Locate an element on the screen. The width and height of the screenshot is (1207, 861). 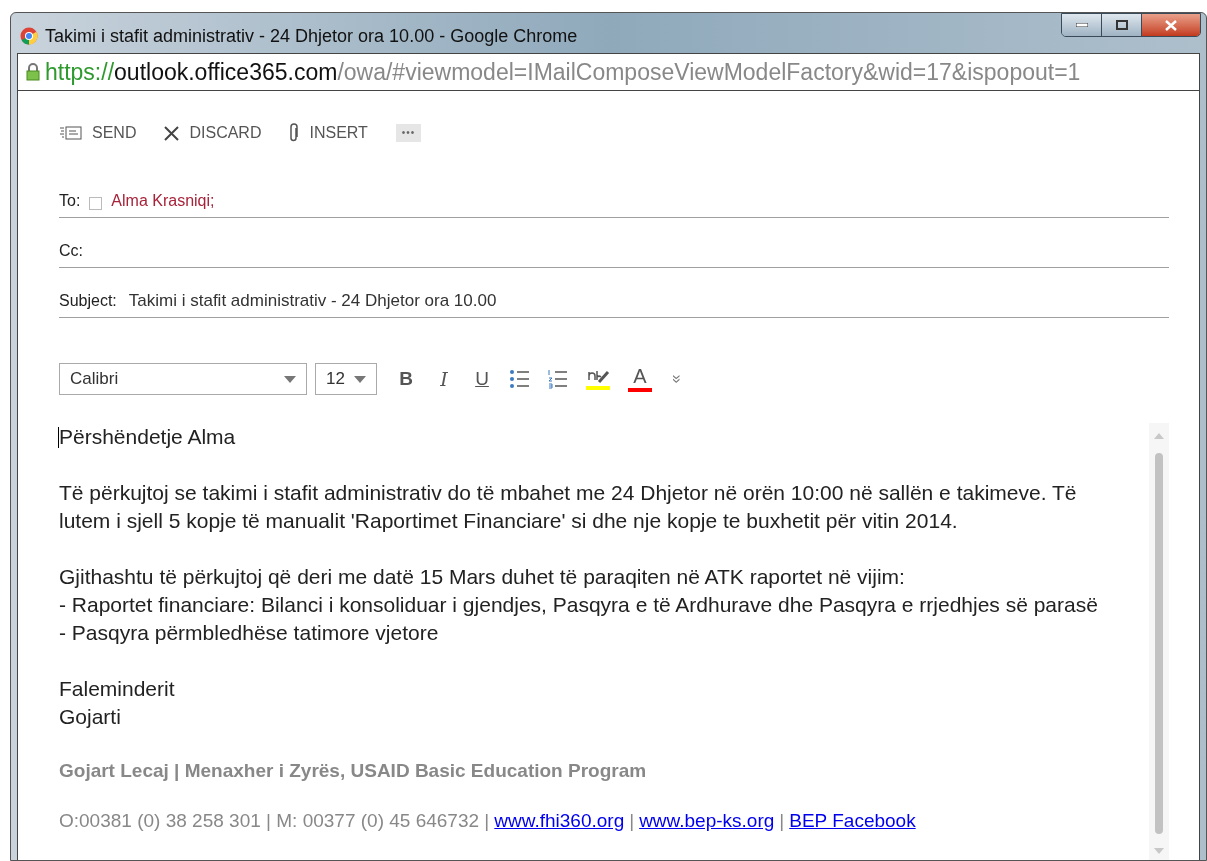
scroll-up-icon is located at coordinates (1159, 436).